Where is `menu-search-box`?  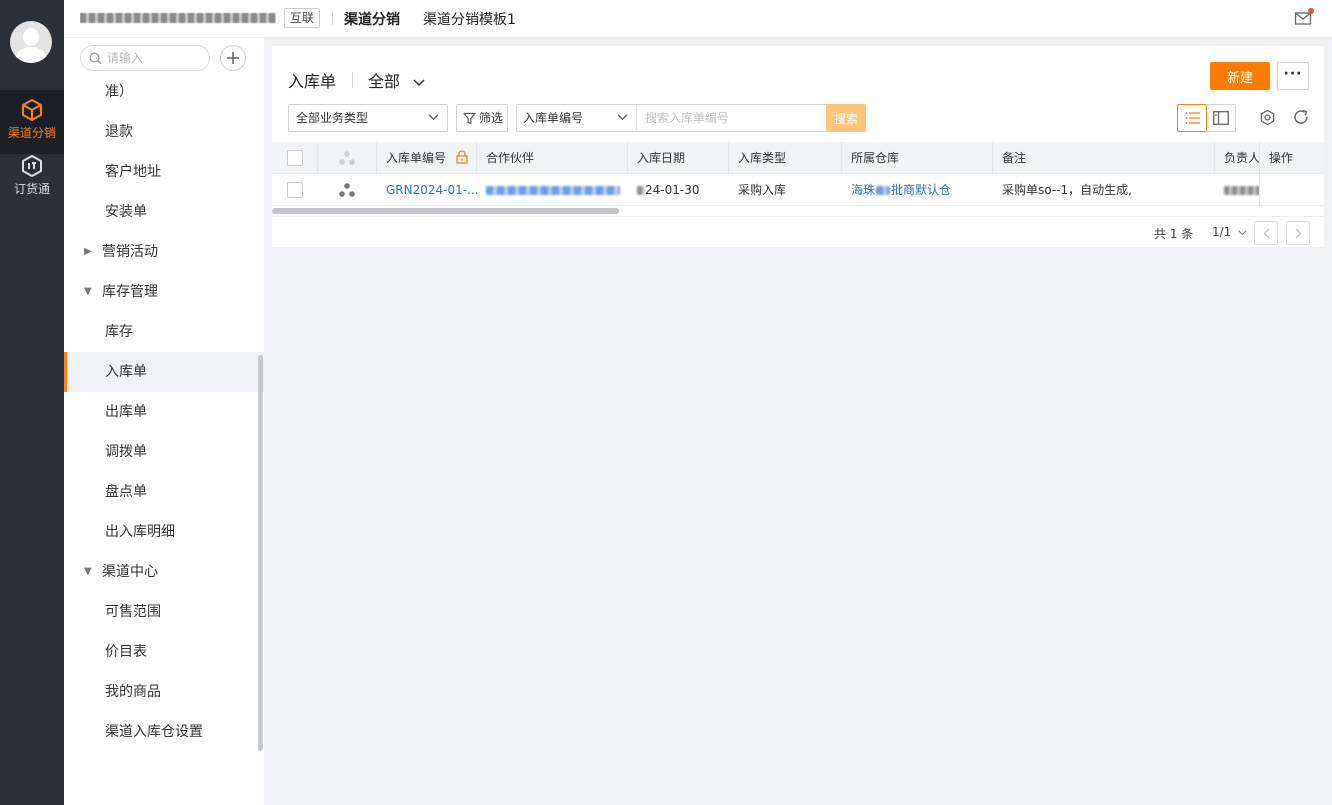
menu-search-box is located at coordinates (145, 58).